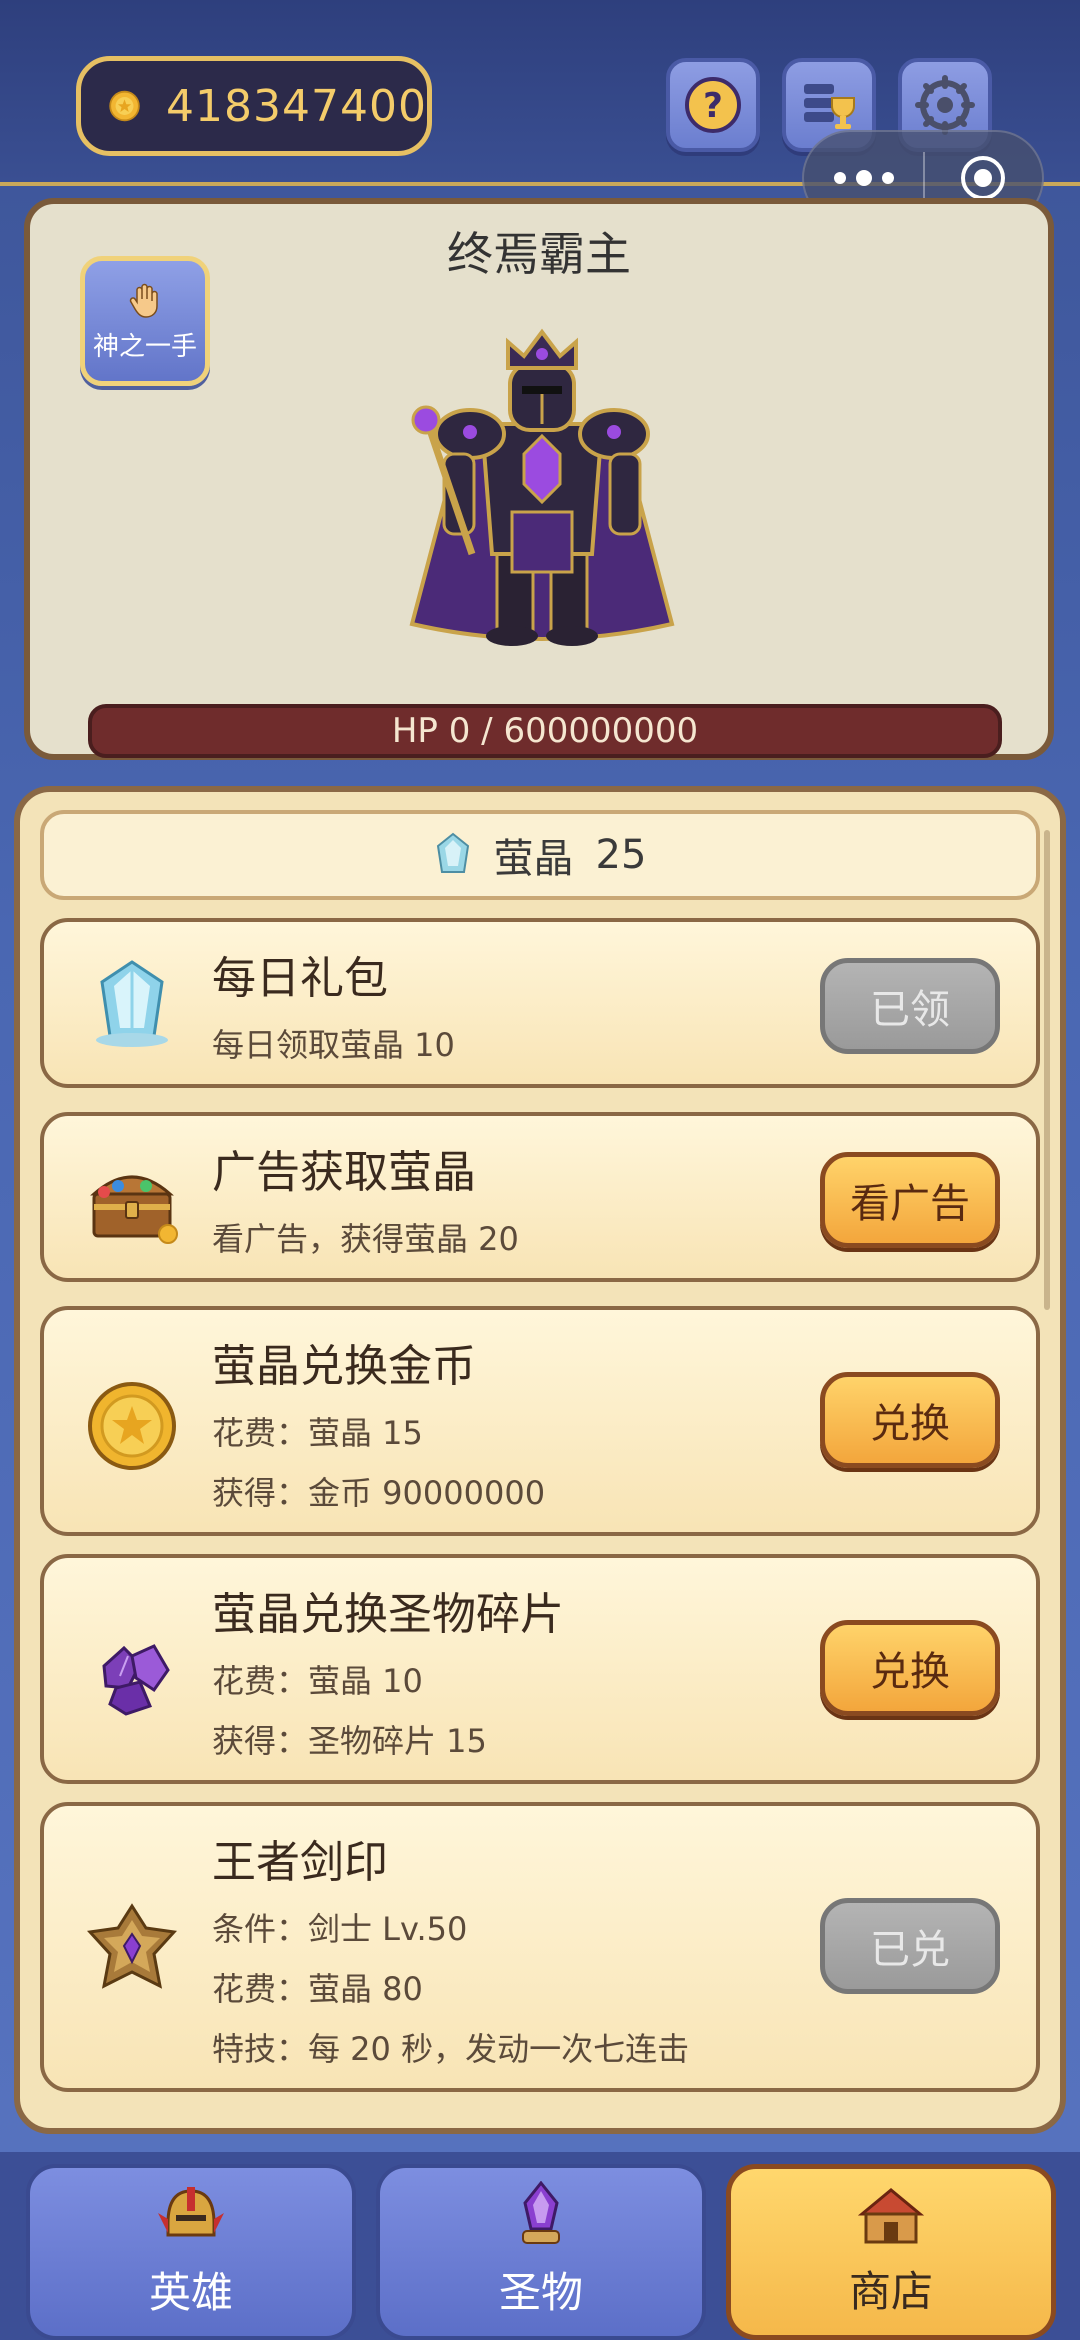 This screenshot has height=2340, width=1080. I want to click on sword-seal-icon, so click(132, 1946).